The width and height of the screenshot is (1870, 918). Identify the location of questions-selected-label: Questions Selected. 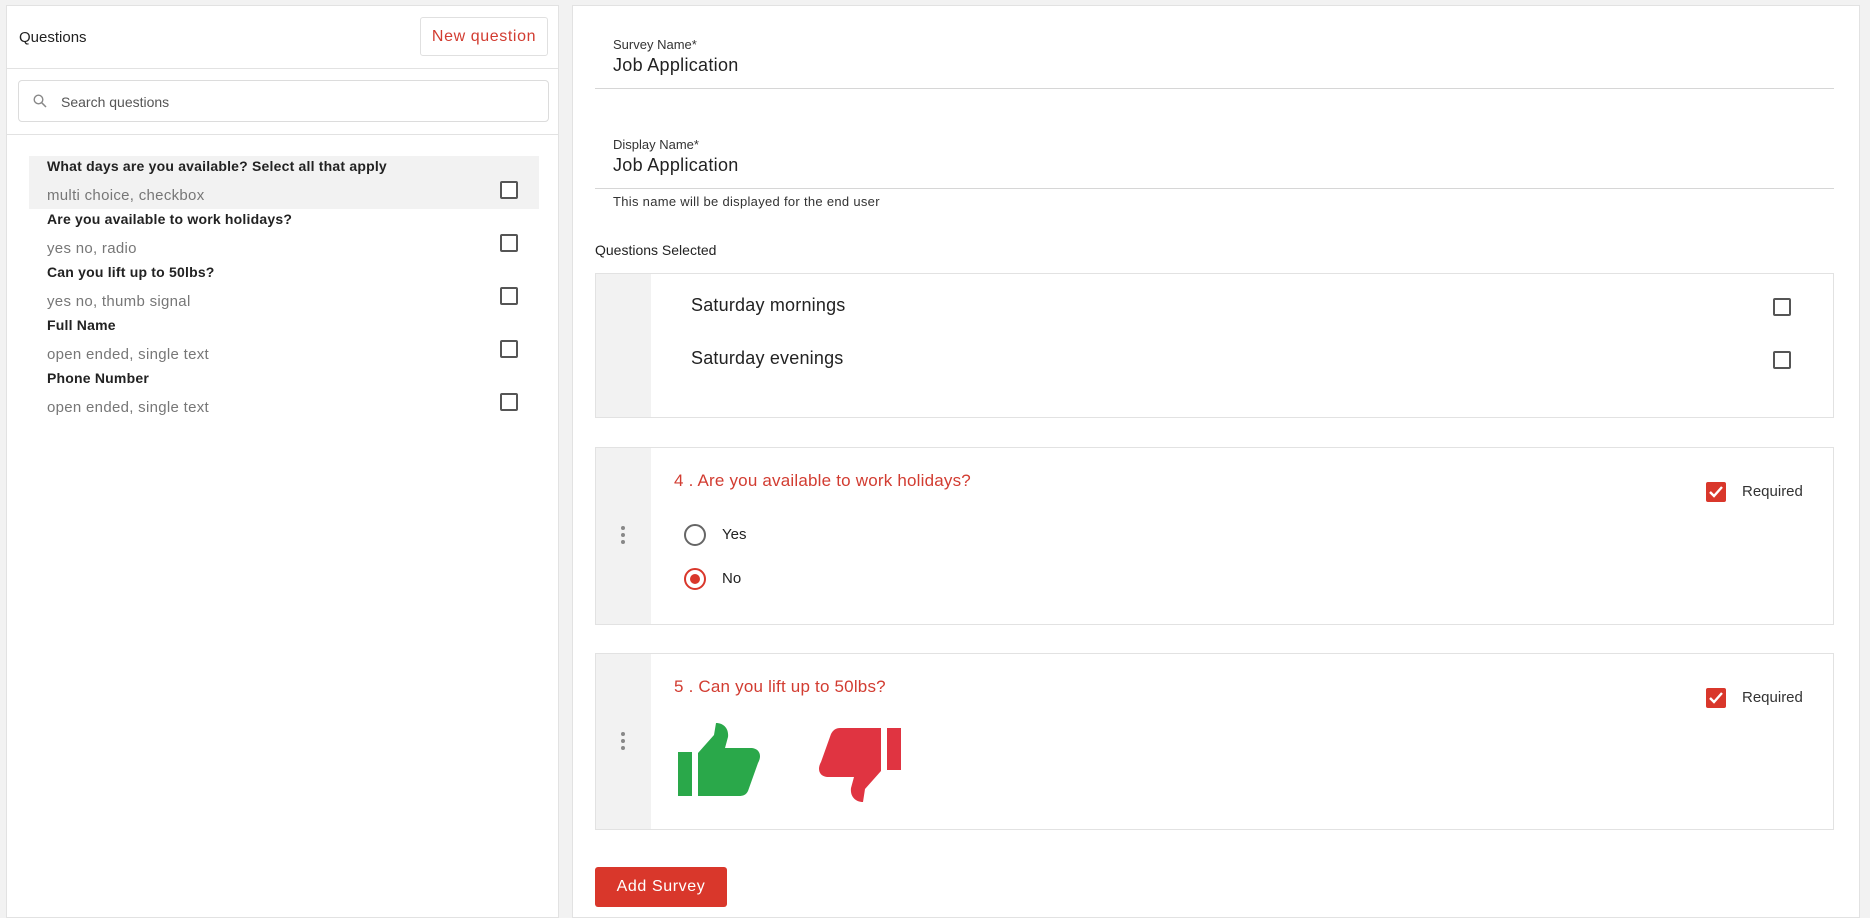
(656, 250).